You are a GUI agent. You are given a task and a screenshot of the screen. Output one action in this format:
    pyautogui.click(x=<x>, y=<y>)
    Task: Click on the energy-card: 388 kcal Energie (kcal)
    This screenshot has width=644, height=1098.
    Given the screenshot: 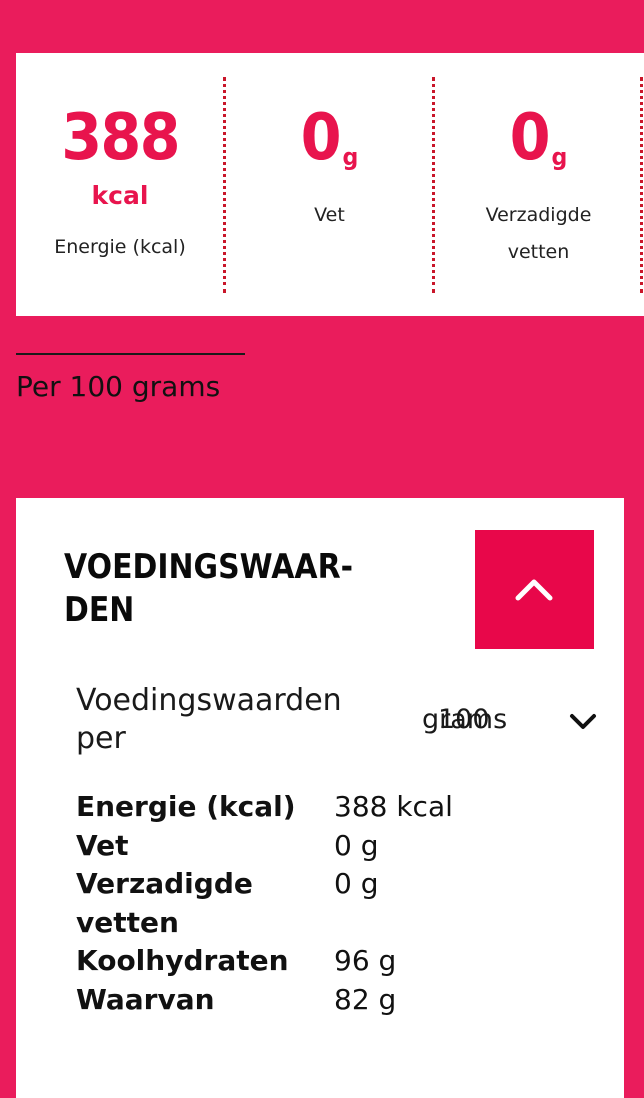 What is the action you would take?
    pyautogui.click(x=120, y=184)
    